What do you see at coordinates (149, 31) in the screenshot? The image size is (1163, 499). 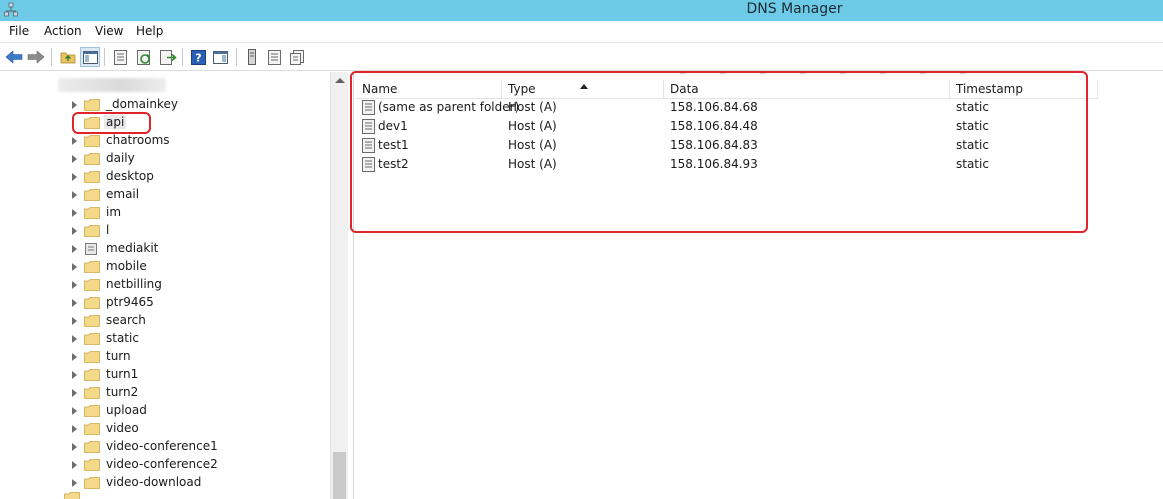 I see `menu-help: Help` at bounding box center [149, 31].